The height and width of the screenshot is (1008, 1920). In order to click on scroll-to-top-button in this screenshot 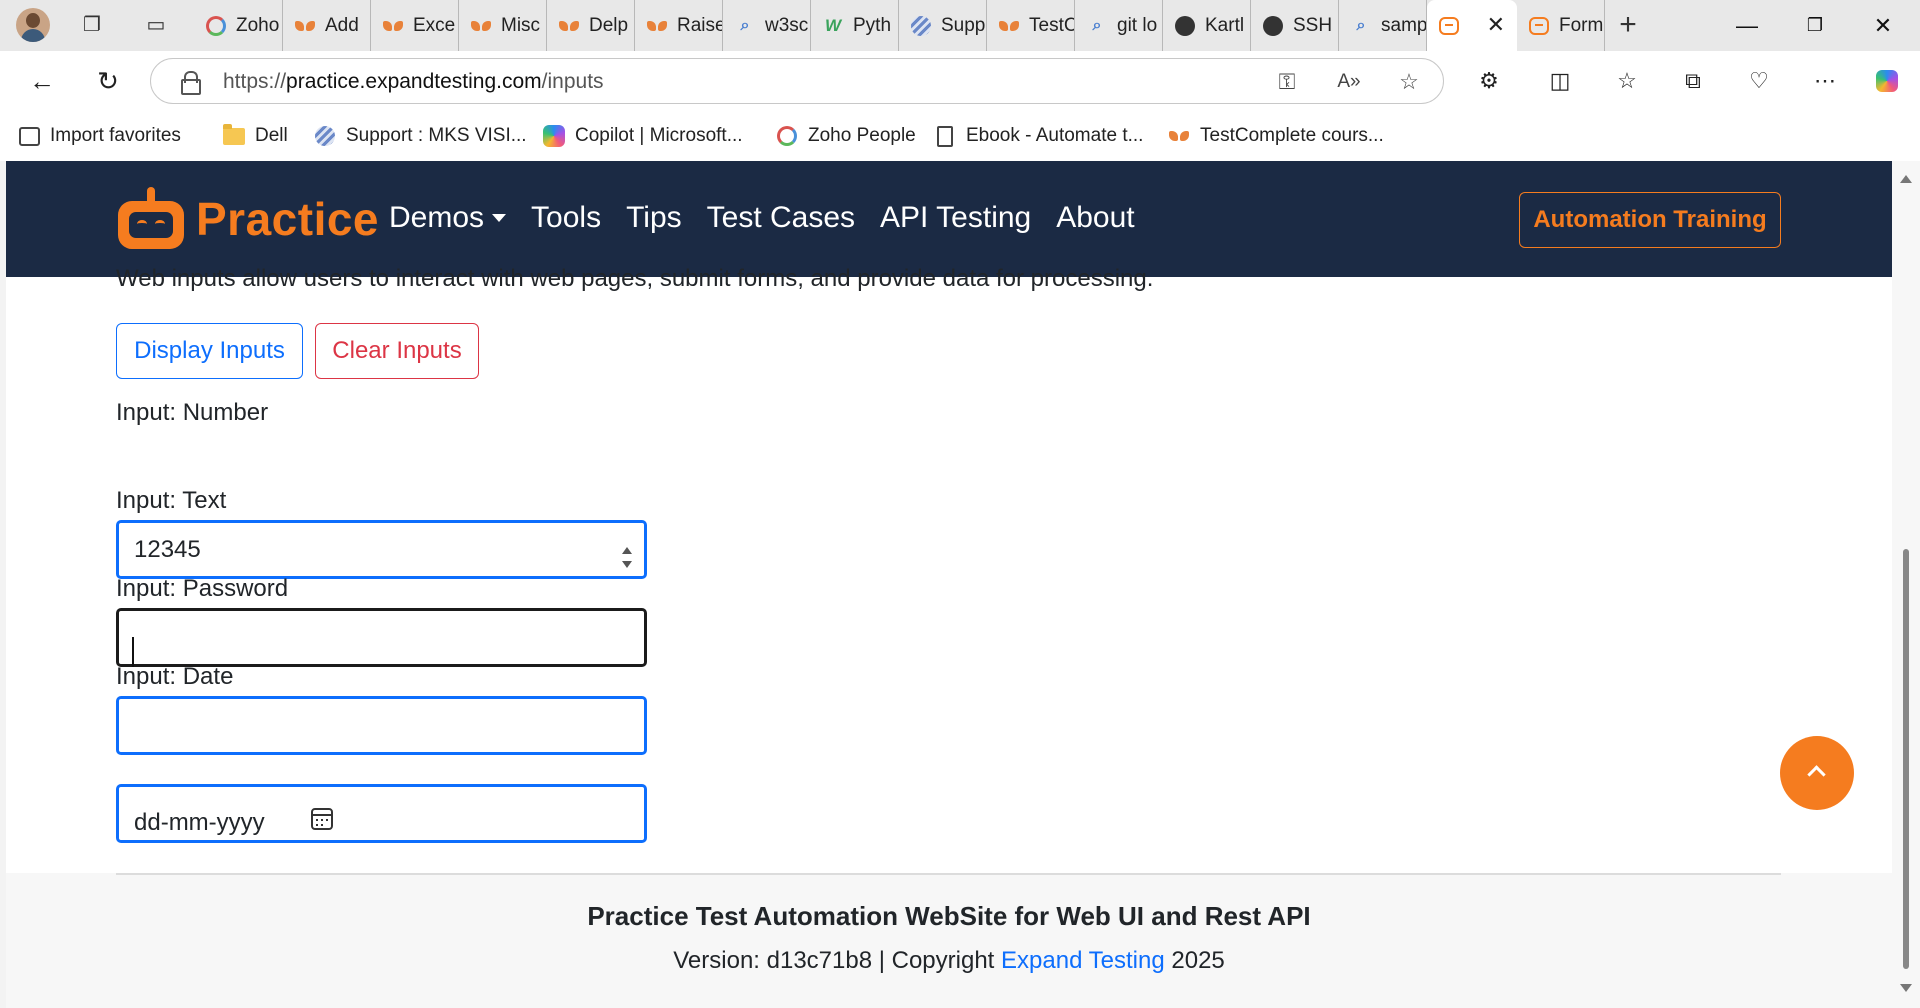, I will do `click(1817, 773)`.